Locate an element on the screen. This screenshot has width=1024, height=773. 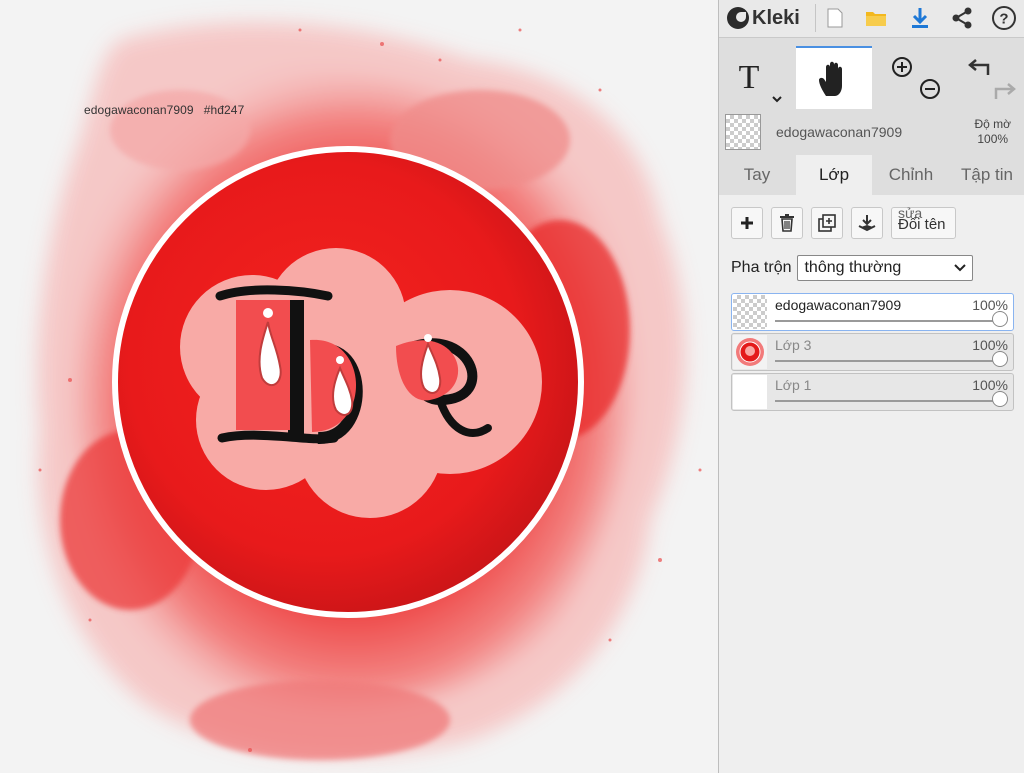
help-icon: ? is located at coordinates (1004, 18).